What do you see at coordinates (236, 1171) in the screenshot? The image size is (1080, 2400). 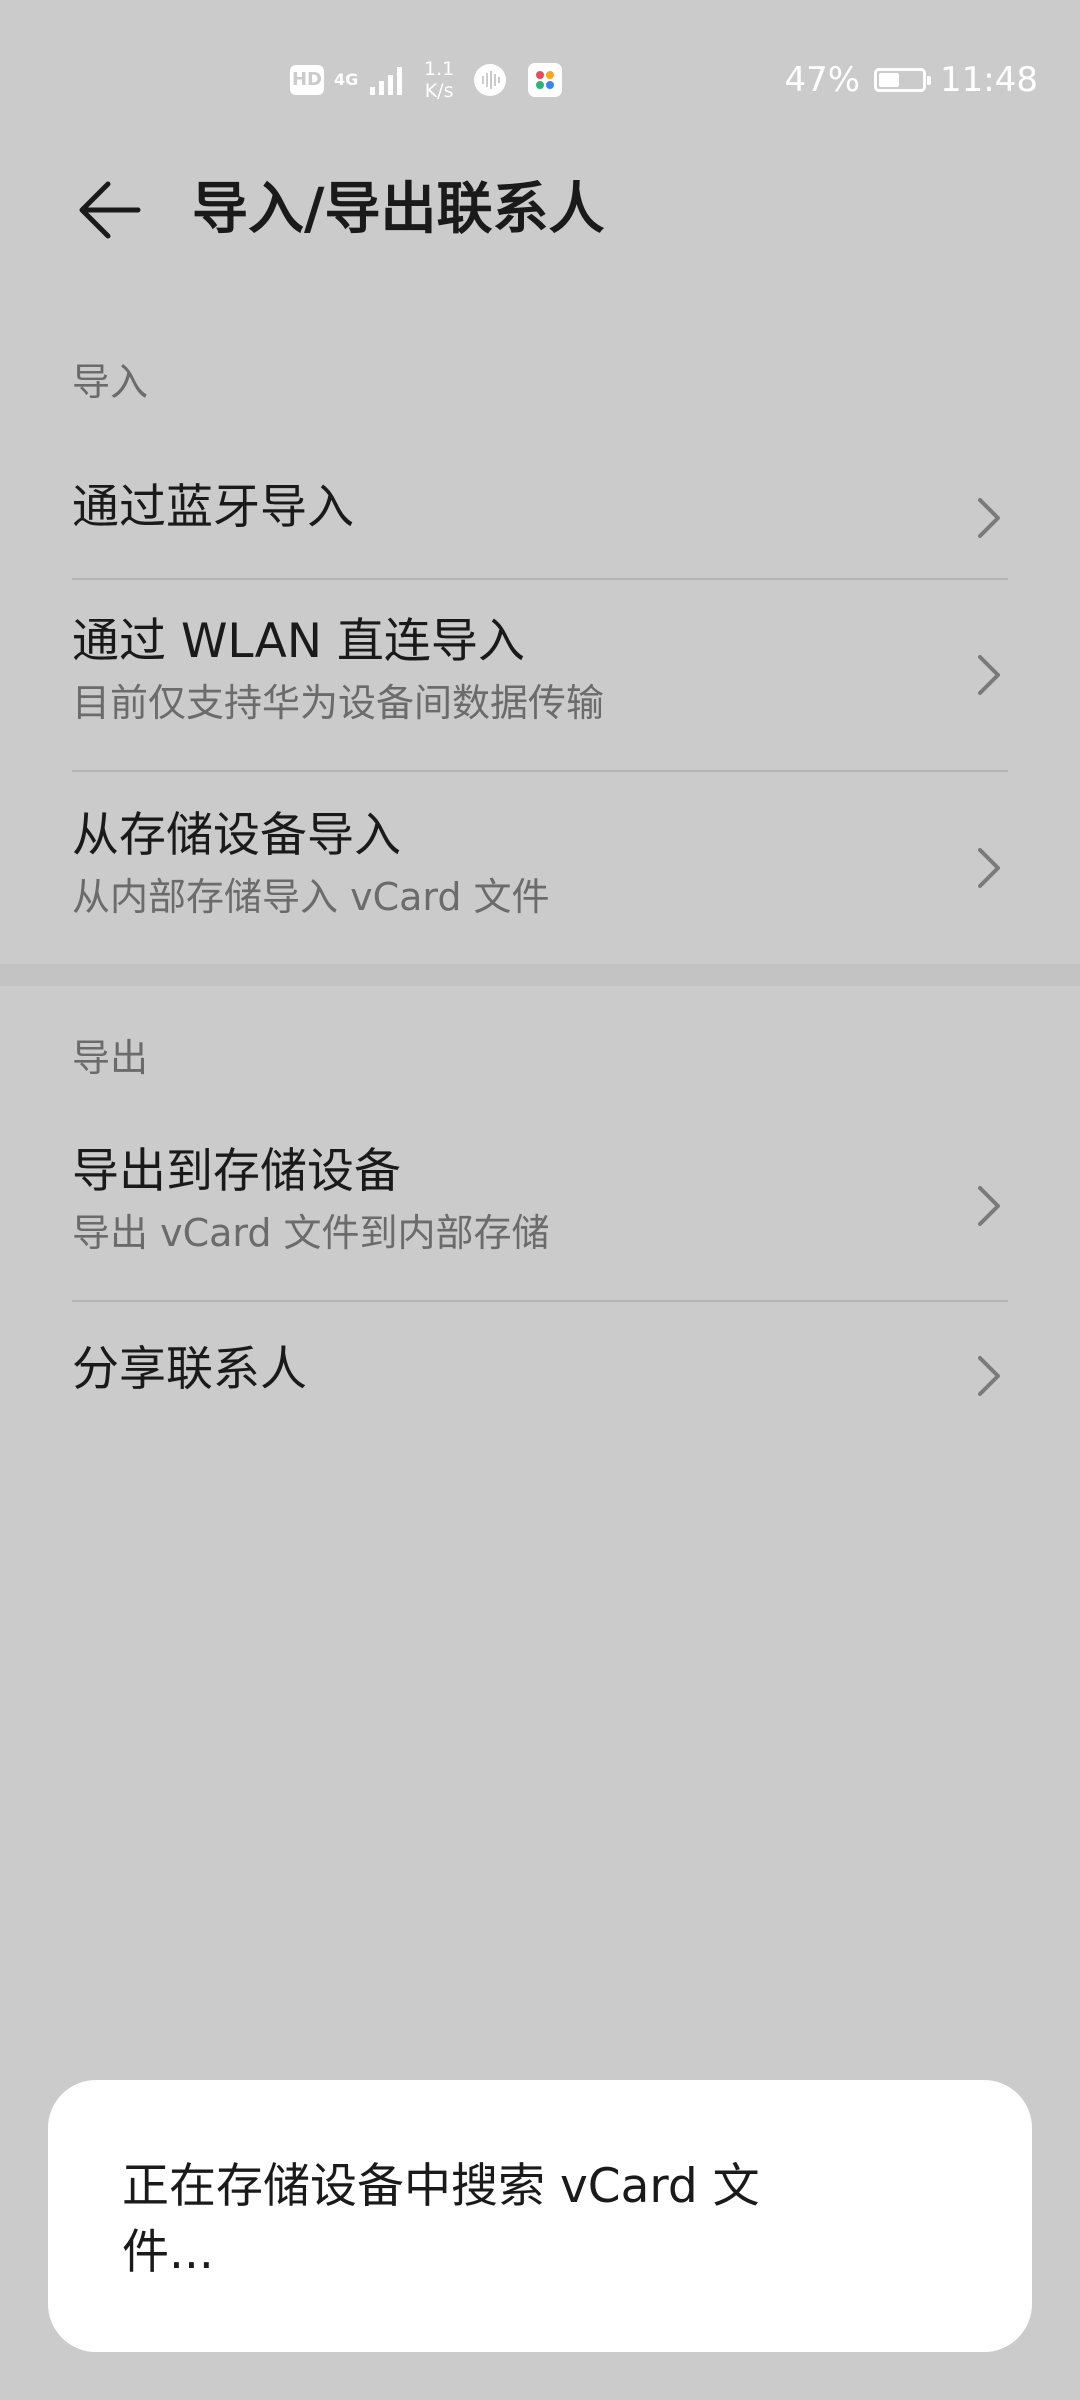 I see `list-item-title: 导出到存储设备` at bounding box center [236, 1171].